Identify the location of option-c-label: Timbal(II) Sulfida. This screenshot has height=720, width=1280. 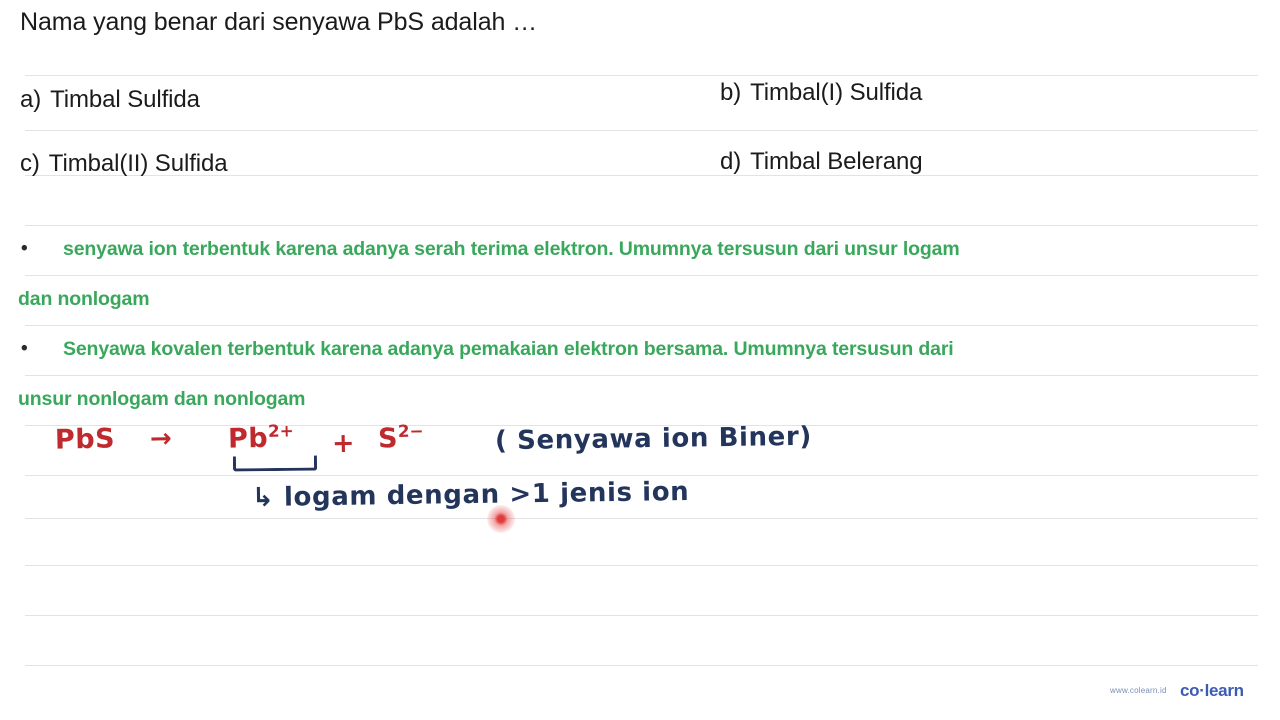
(138, 163).